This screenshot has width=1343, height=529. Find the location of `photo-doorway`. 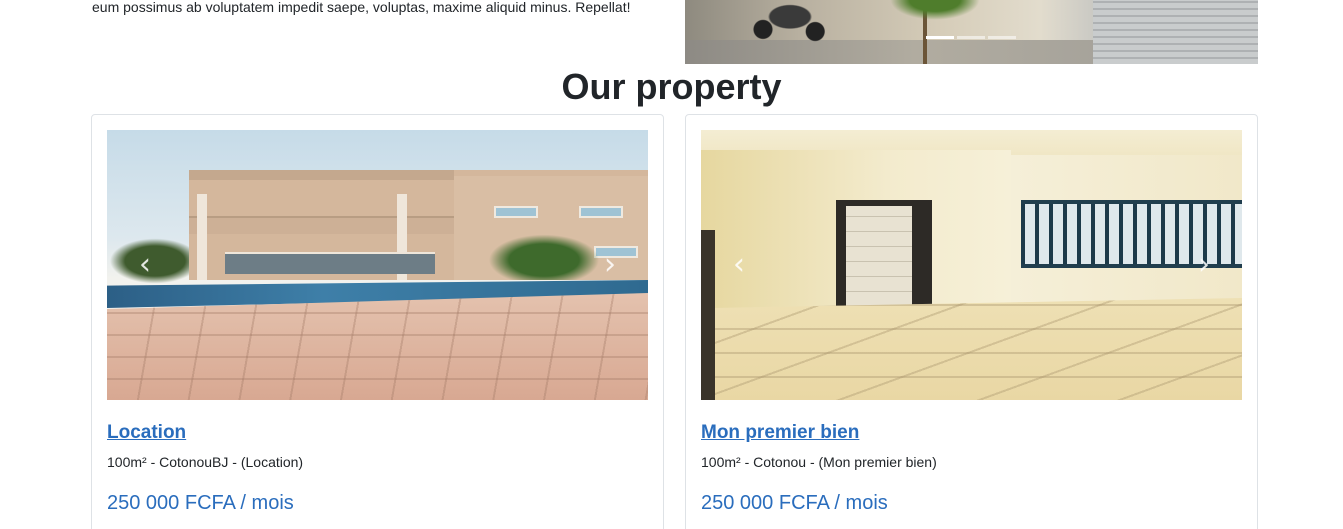

photo-doorway is located at coordinates (884, 253).